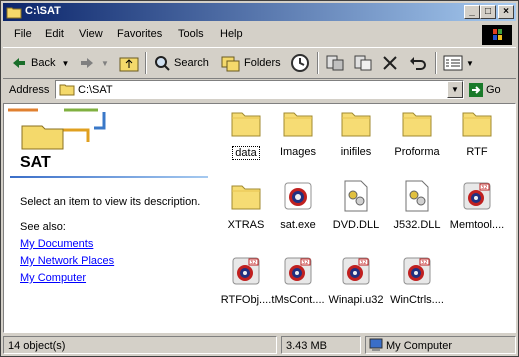  I want to click on file-name: inifiles, so click(356, 152).